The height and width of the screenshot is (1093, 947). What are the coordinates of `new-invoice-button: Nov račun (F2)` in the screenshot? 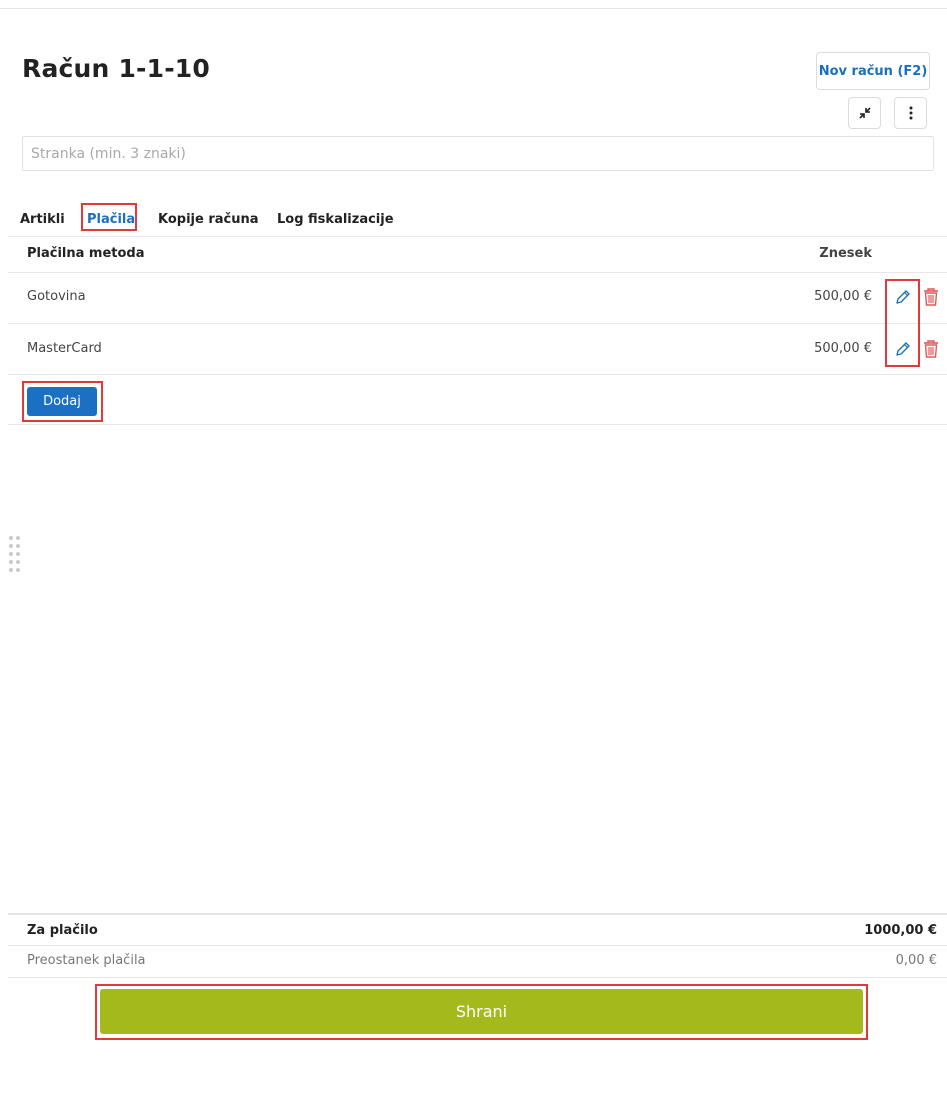 It's located at (873, 71).